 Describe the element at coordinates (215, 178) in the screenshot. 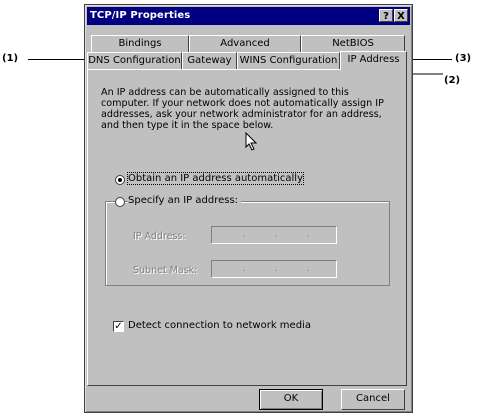

I see `obtain-ip-label: Obtain an IP address automatically` at that location.